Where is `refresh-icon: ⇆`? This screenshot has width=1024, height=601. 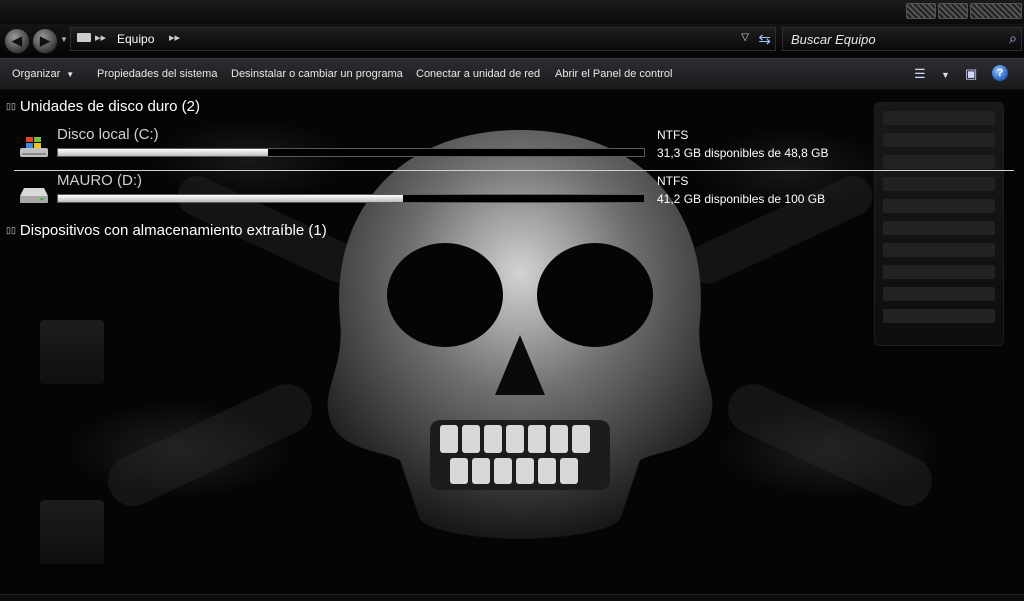
refresh-icon: ⇆ is located at coordinates (764, 39).